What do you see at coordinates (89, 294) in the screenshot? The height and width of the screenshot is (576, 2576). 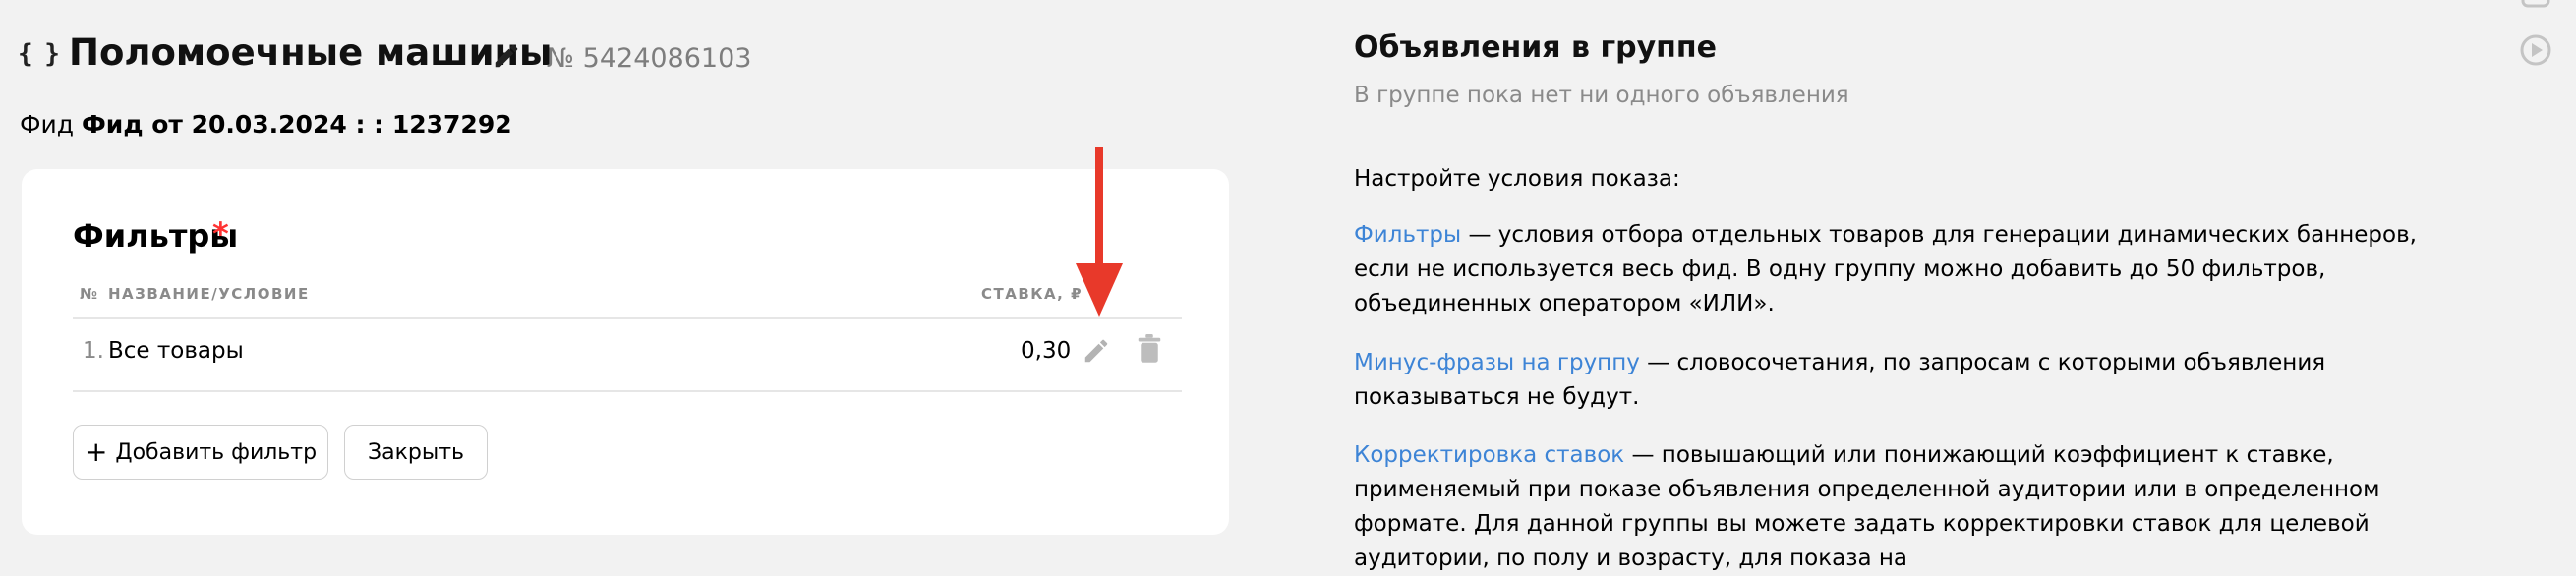 I see `column-header-number: №` at bounding box center [89, 294].